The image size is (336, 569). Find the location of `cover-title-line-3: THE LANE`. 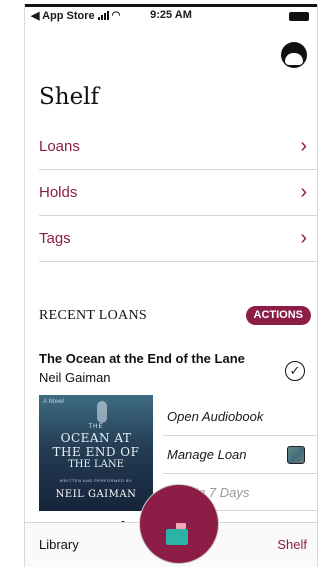

cover-title-line-3: THE LANE is located at coordinates (96, 464).